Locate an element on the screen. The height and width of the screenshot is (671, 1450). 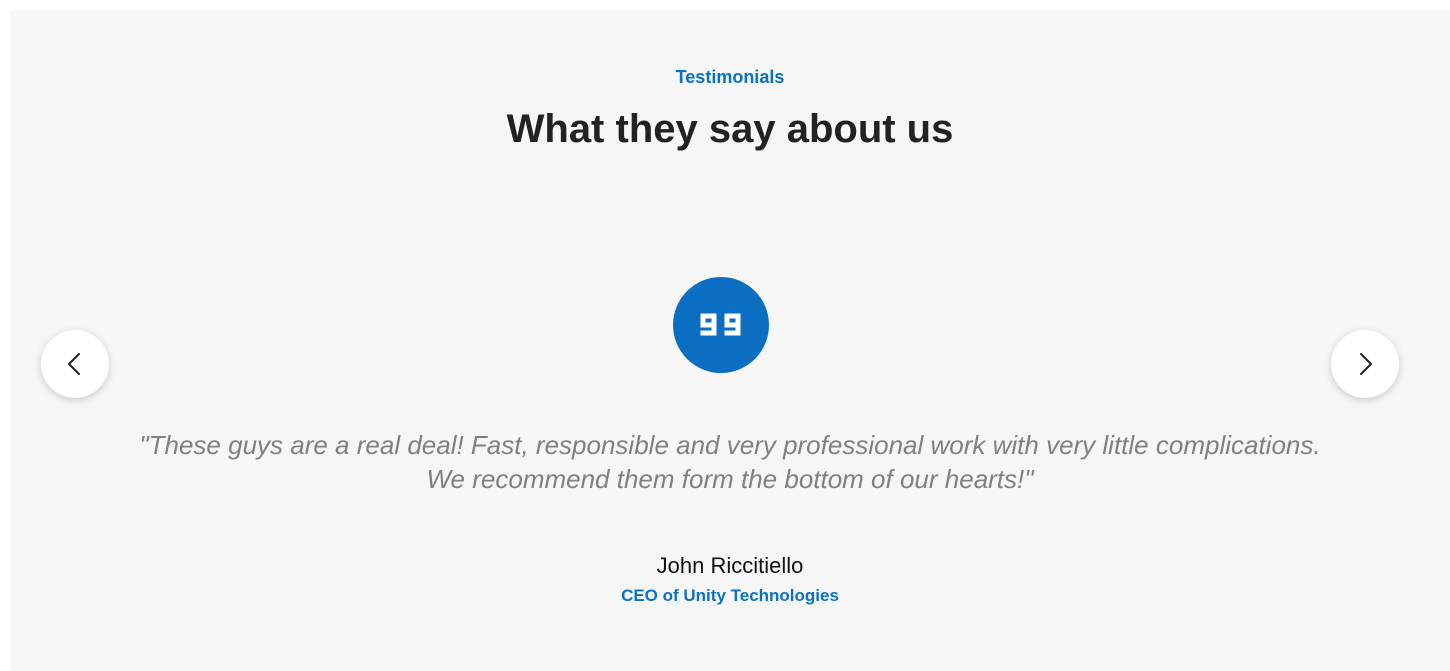
carousel-prev-button is located at coordinates (75, 364).